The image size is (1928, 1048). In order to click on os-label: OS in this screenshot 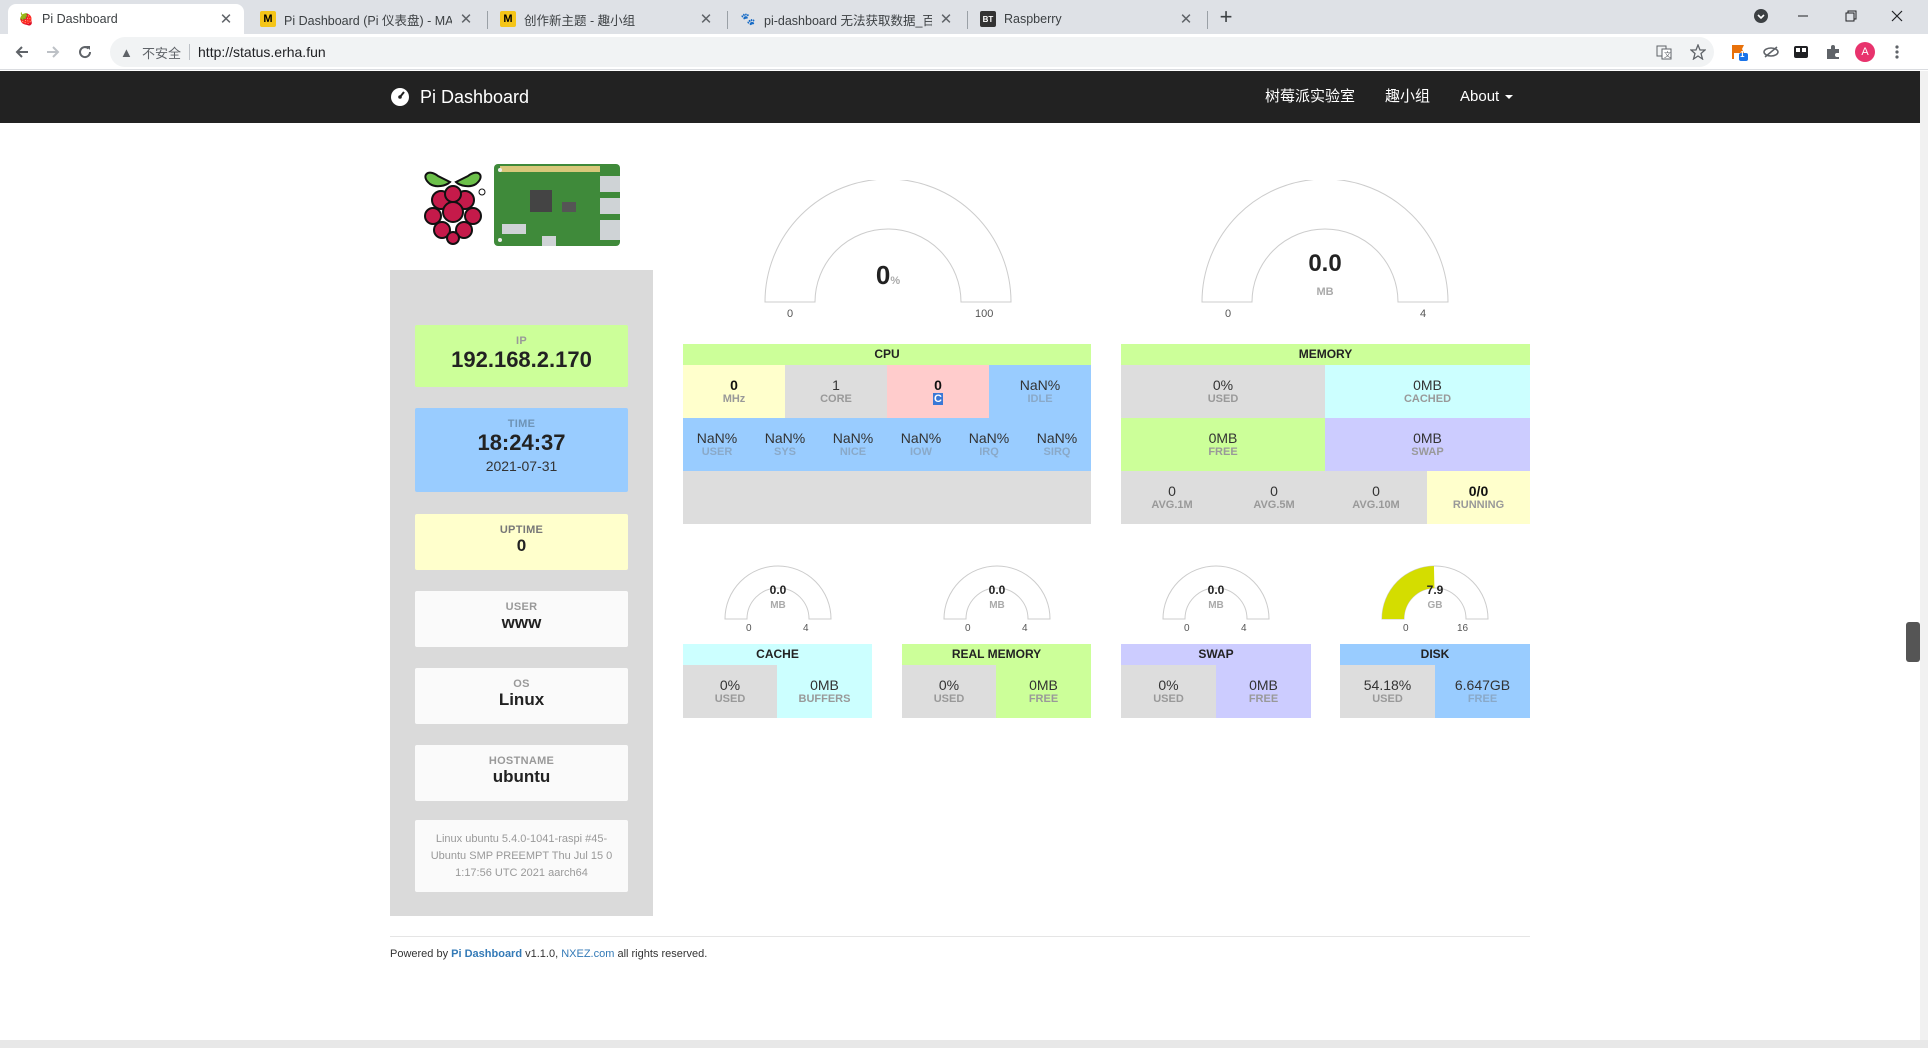, I will do `click(521, 684)`.